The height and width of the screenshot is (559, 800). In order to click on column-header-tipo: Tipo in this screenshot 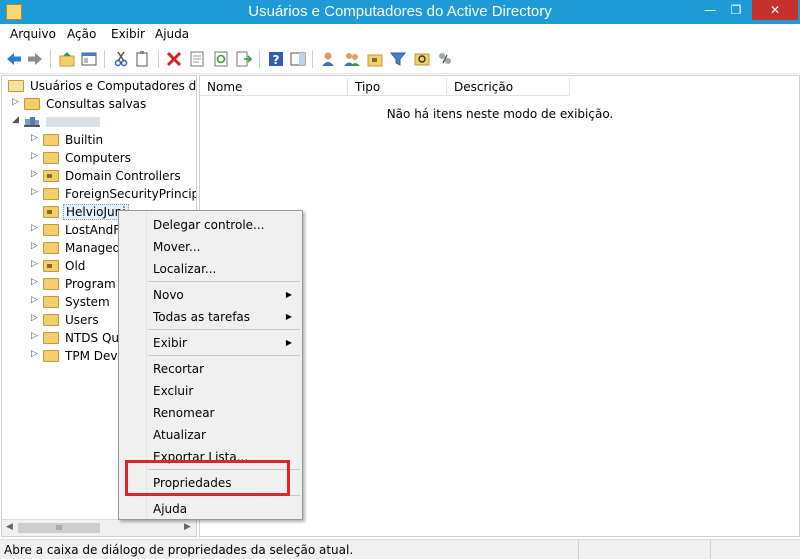, I will do `click(397, 87)`.